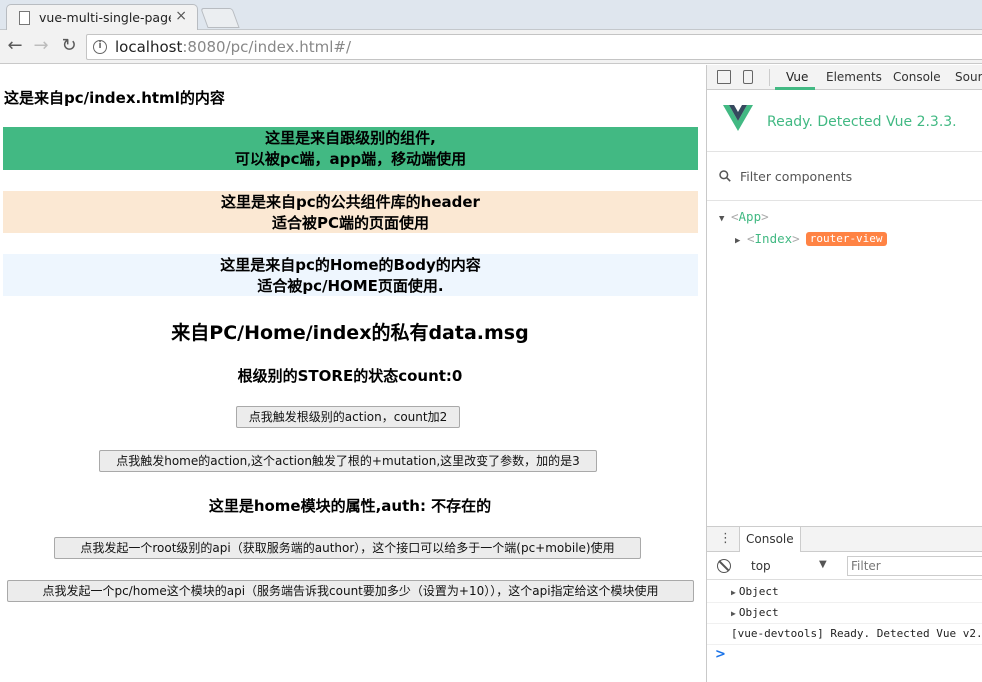  I want to click on filter-components-input: Filter components, so click(796, 176).